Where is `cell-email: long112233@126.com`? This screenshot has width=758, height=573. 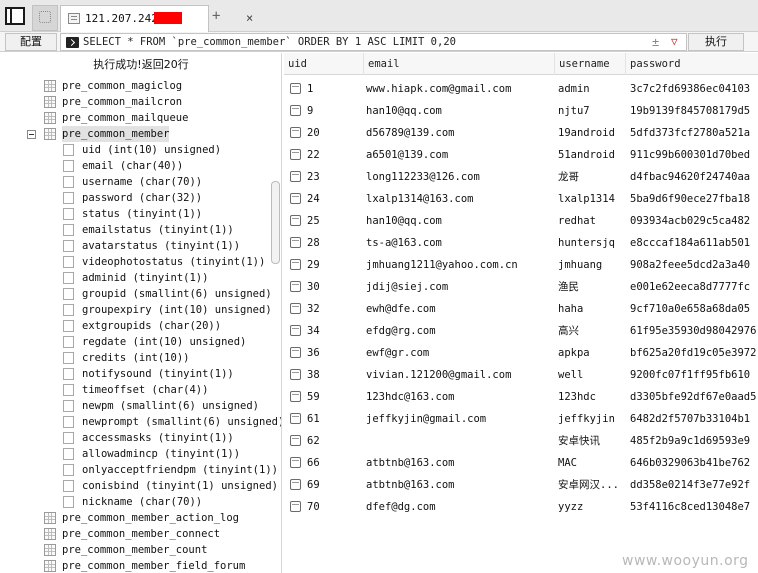 cell-email: long112233@126.com is located at coordinates (460, 177).